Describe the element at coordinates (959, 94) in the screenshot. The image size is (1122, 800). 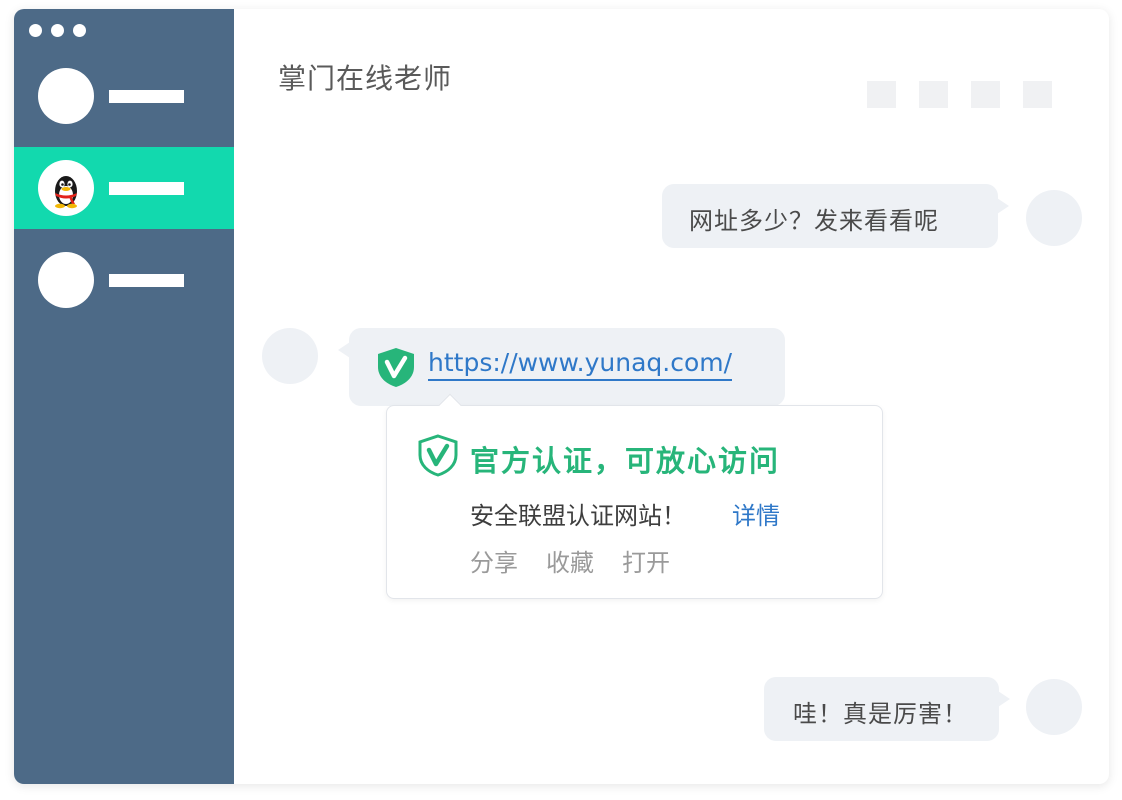
I see `chat-toolbar` at that location.